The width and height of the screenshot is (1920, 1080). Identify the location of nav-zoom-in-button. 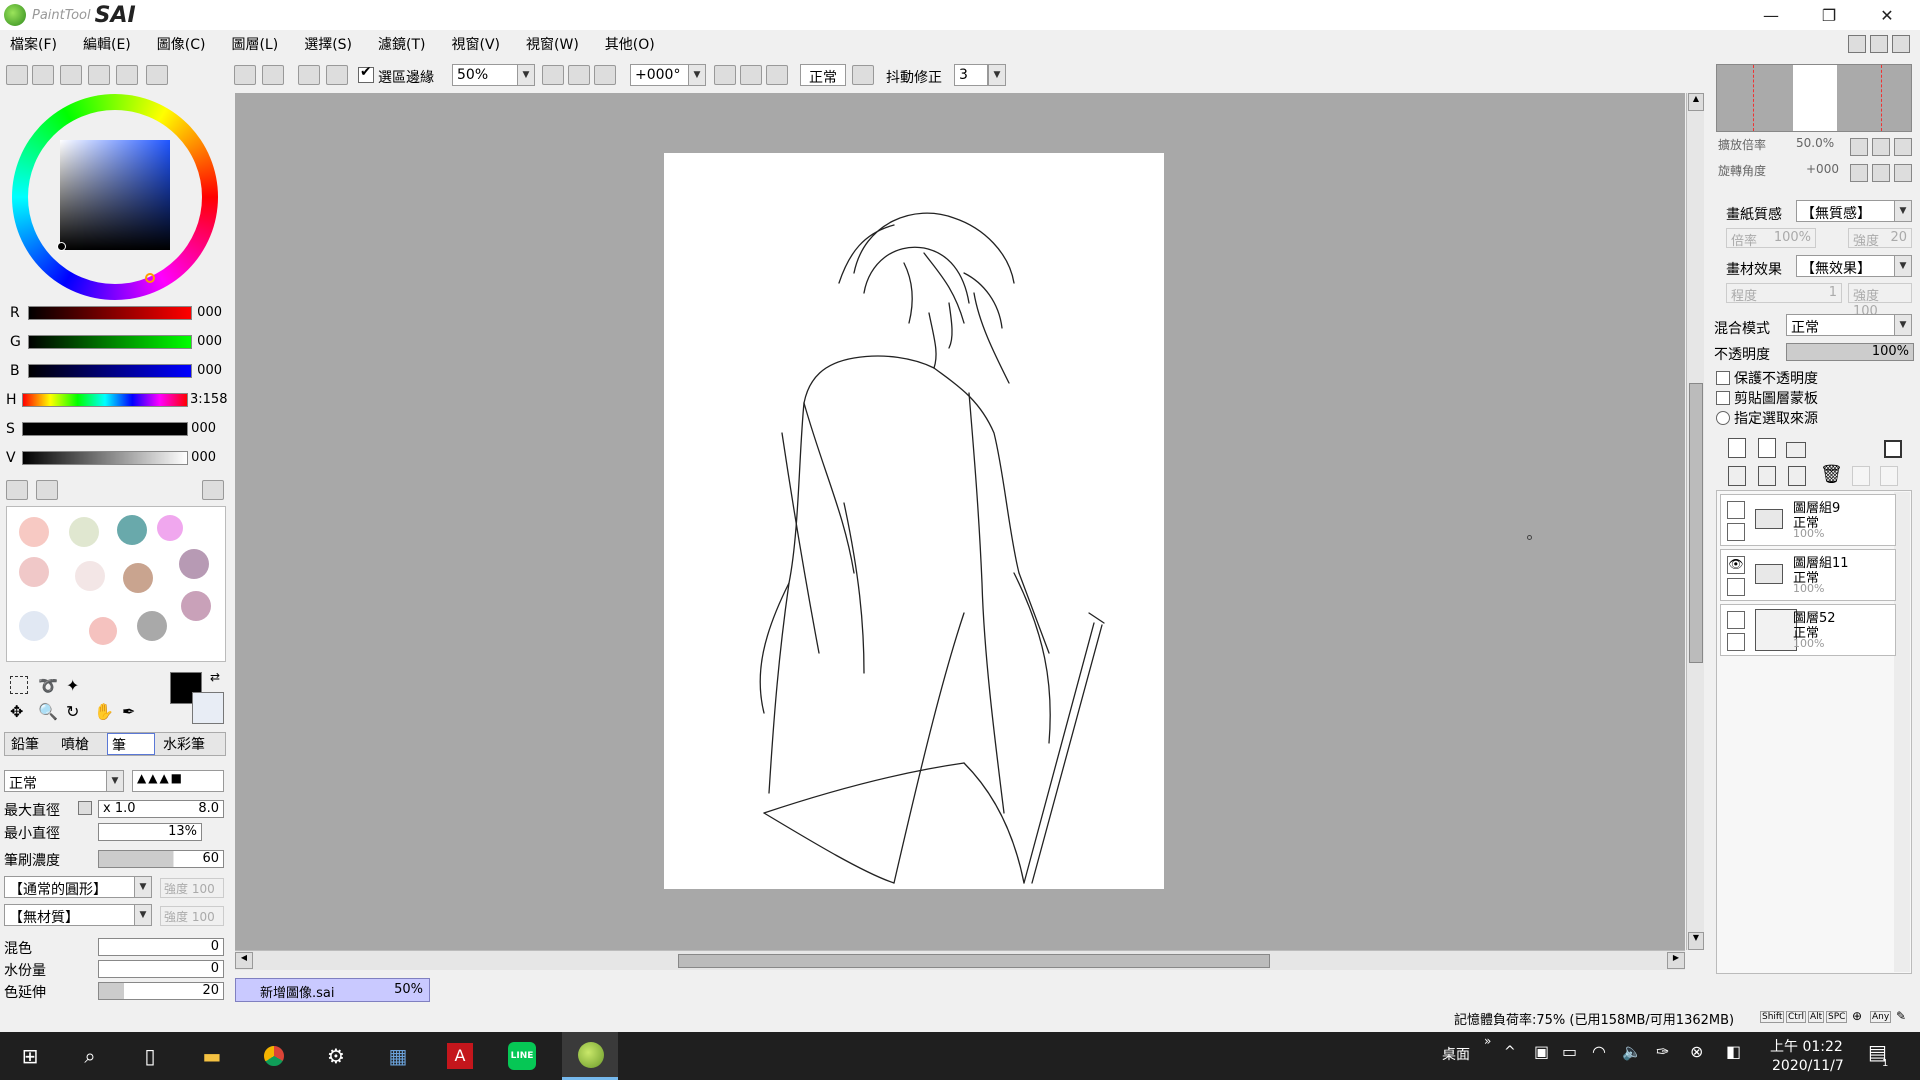
(1881, 147).